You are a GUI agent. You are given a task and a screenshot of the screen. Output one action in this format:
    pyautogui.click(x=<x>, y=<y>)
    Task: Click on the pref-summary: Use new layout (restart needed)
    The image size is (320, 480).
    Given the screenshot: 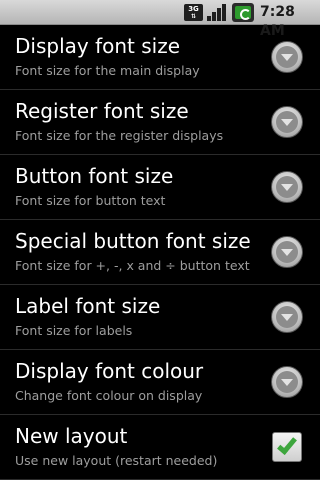 What is the action you would take?
    pyautogui.click(x=116, y=460)
    